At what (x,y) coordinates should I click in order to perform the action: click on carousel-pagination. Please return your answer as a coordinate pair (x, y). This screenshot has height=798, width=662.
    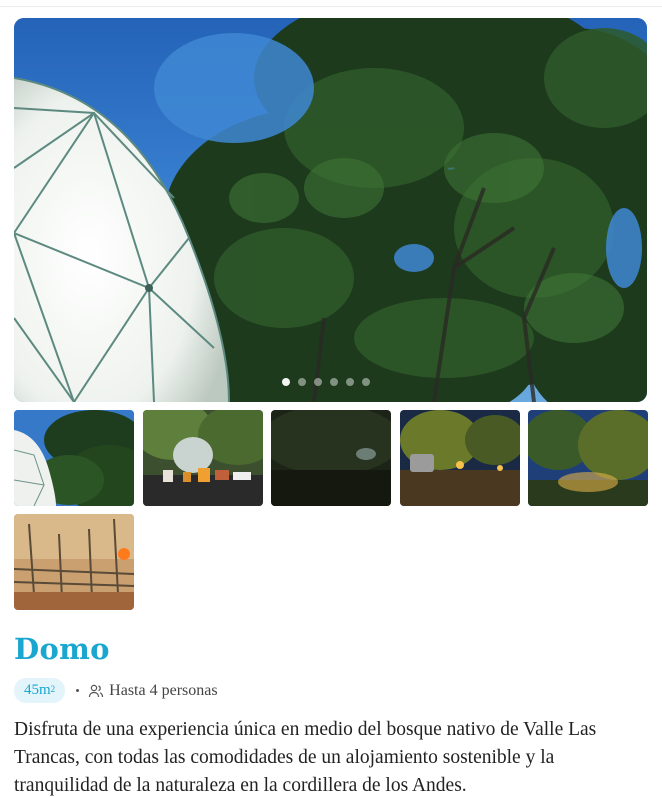
    Looking at the image, I should click on (330, 382).